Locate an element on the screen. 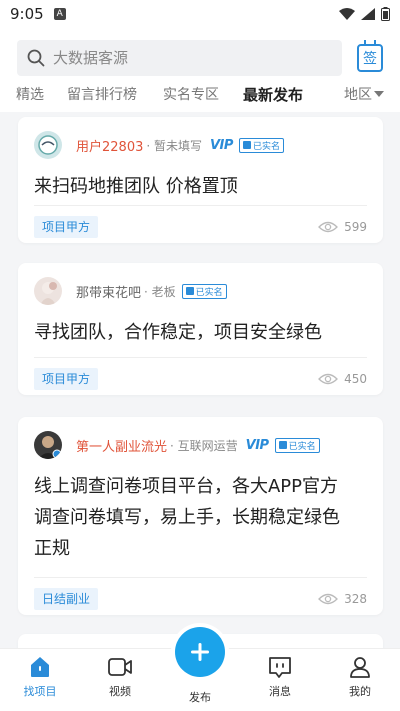  post-title-line: 正规 is located at coordinates (52, 548).